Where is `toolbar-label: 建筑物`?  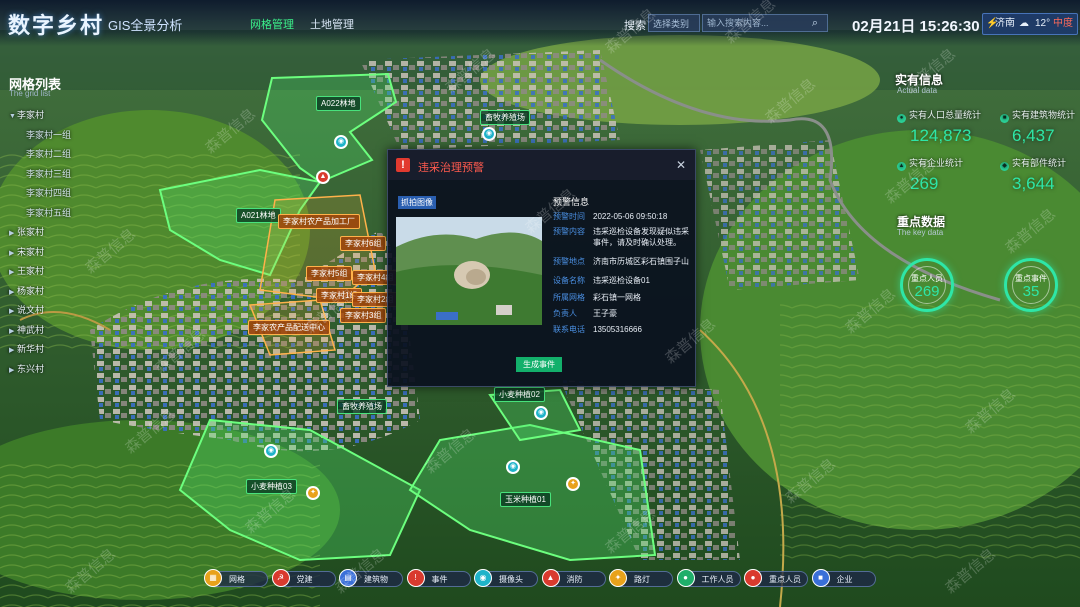
toolbar-label: 建筑物 is located at coordinates (376, 579).